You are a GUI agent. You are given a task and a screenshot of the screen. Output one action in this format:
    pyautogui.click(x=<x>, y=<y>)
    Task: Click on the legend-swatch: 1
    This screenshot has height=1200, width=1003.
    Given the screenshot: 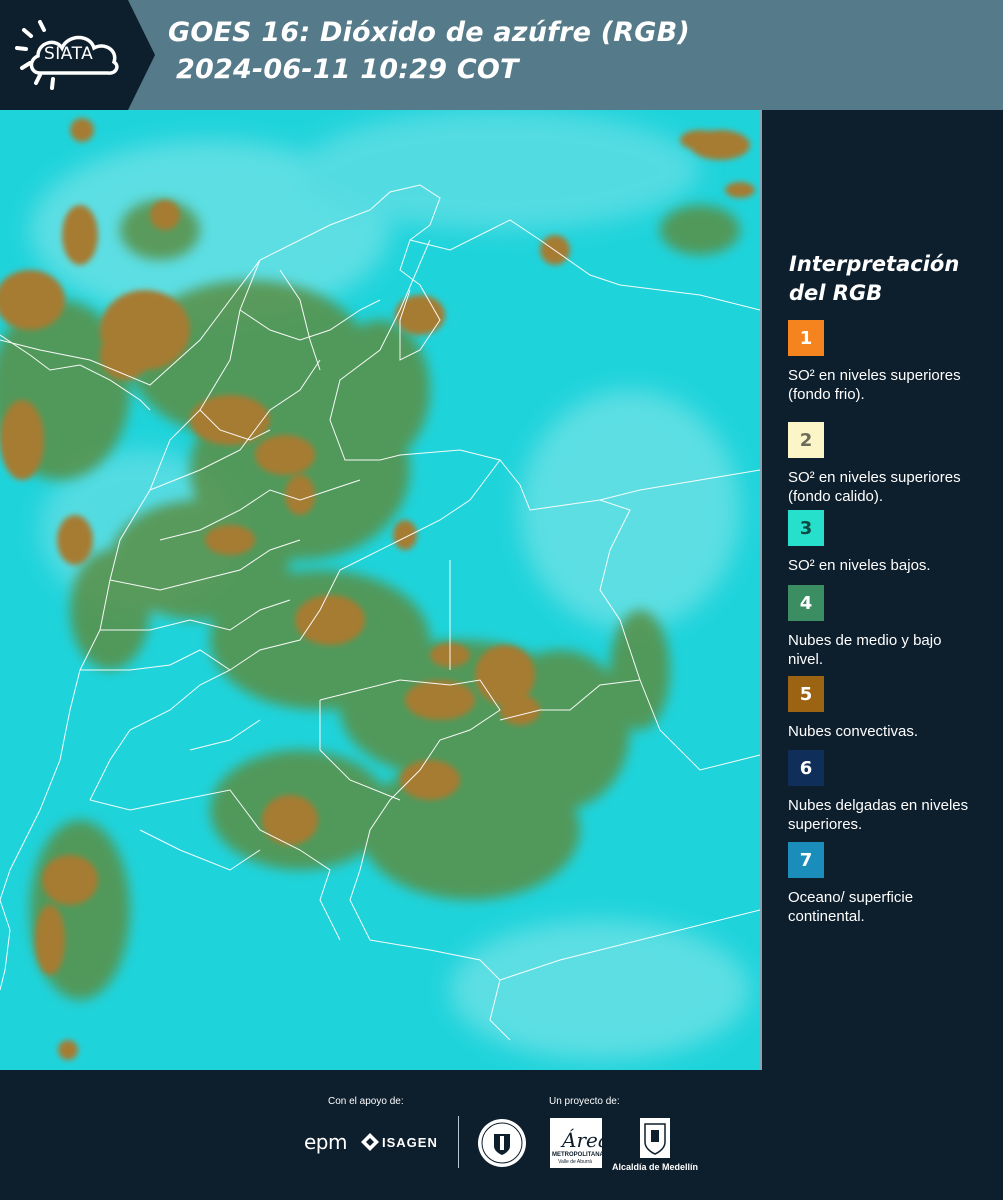 What is the action you would take?
    pyautogui.click(x=806, y=338)
    